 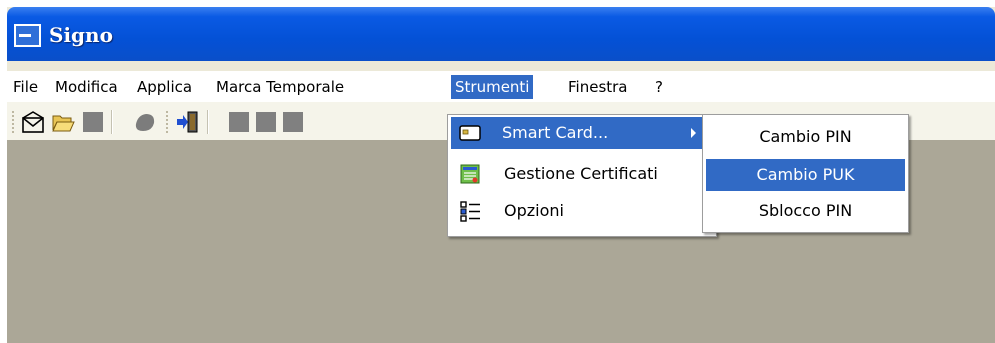 I want to click on opzioni-label: Opzioni, so click(x=534, y=210).